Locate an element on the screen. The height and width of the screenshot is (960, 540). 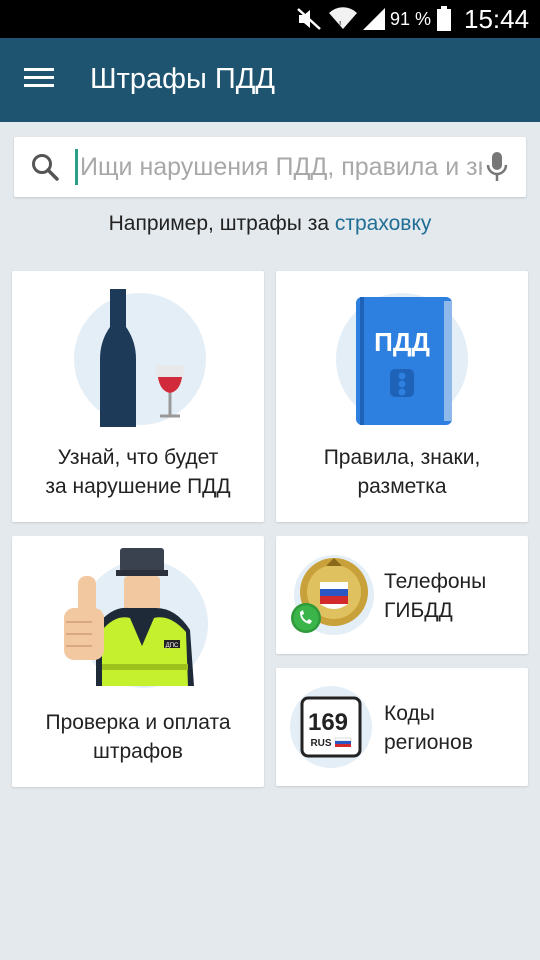
officer-badge: ДПС is located at coordinates (172, 646).